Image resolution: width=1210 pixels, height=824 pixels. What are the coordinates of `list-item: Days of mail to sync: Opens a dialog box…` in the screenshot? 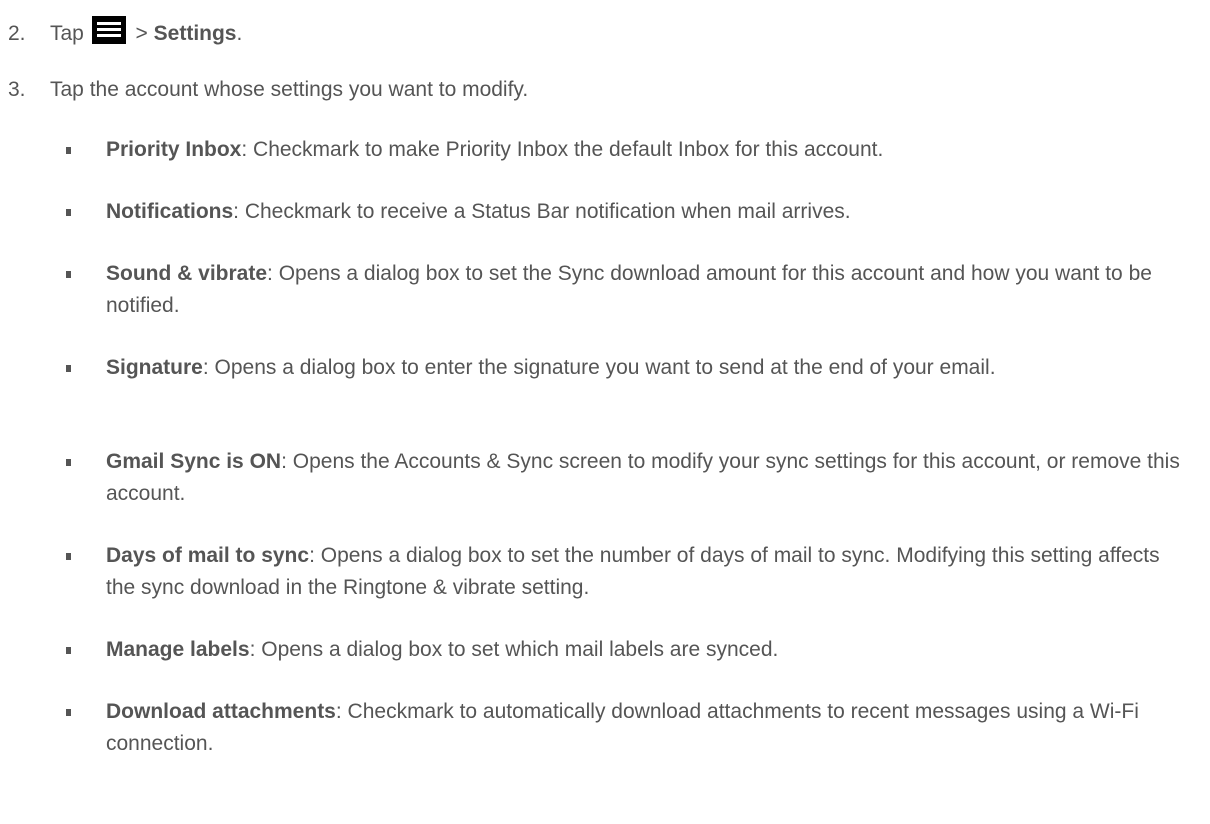 It's located at (626, 572).